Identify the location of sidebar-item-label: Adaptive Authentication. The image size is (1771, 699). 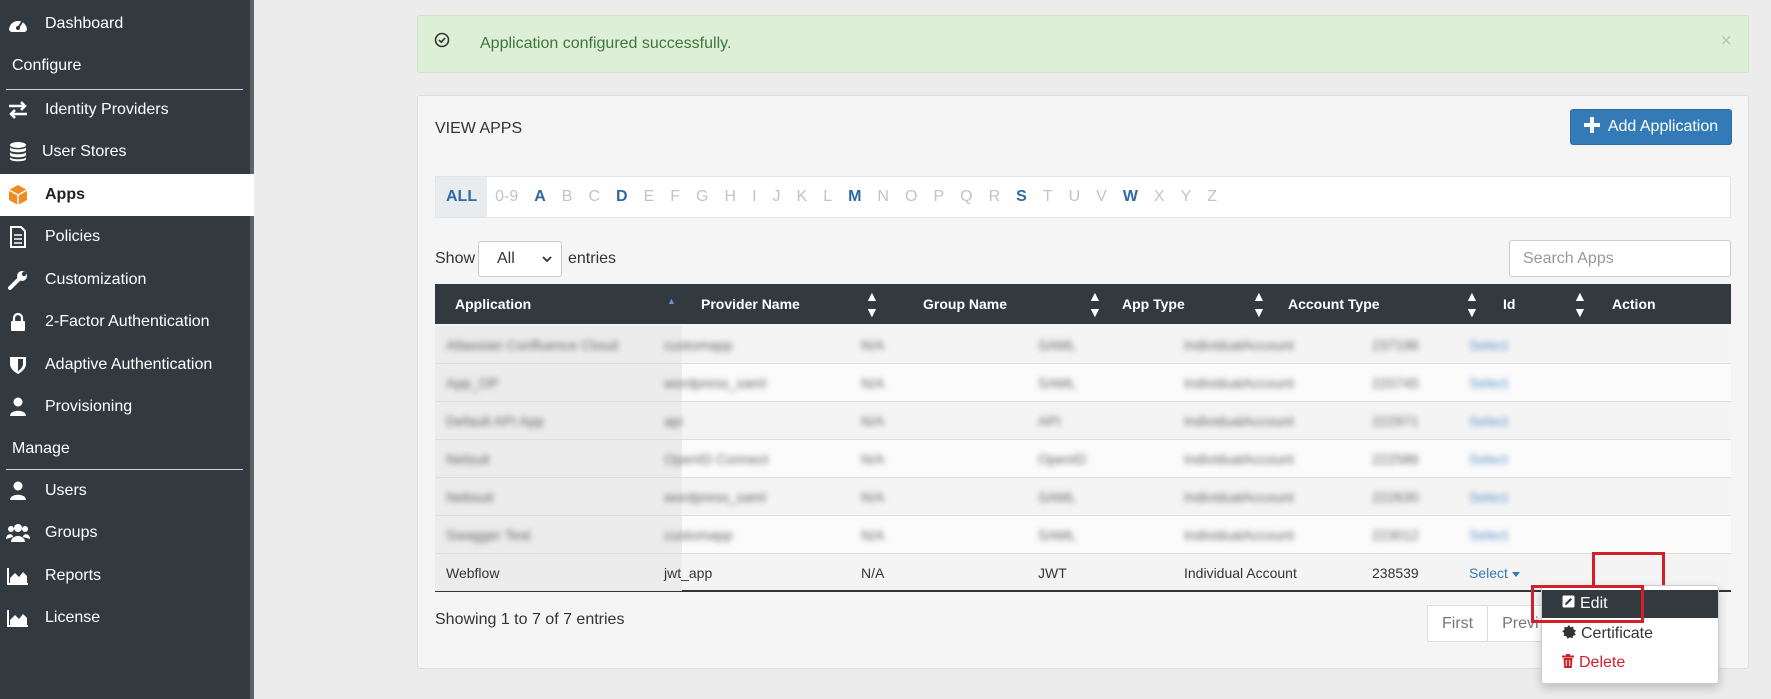
(129, 364).